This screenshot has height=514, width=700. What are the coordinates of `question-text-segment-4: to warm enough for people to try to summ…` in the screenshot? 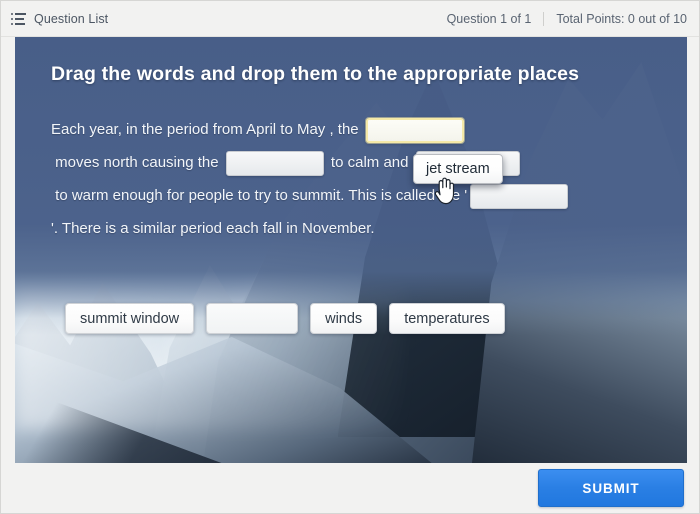 It's located at (259, 195).